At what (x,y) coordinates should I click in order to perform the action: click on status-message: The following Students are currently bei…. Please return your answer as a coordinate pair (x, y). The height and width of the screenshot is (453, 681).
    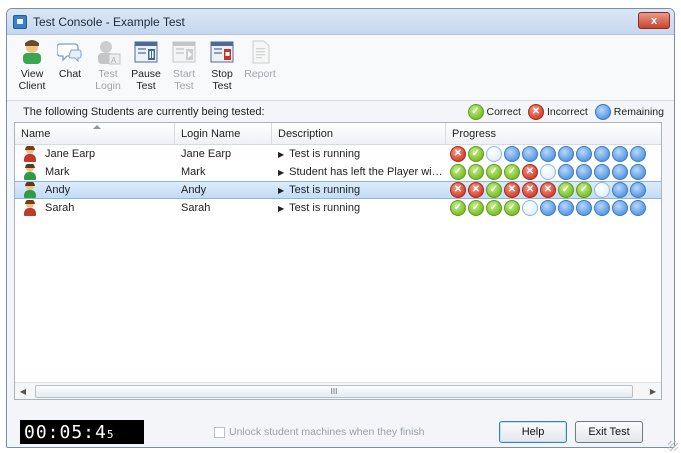
    Looking at the image, I should click on (144, 112).